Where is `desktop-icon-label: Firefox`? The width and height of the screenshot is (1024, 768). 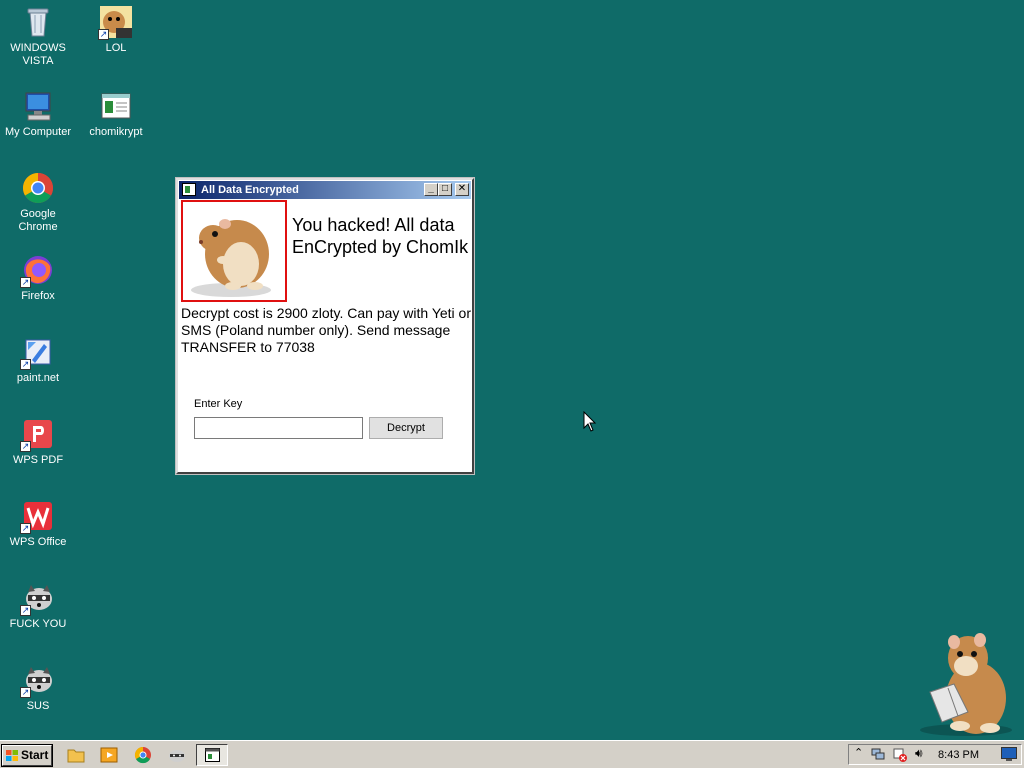
desktop-icon-label: Firefox is located at coordinates (38, 296).